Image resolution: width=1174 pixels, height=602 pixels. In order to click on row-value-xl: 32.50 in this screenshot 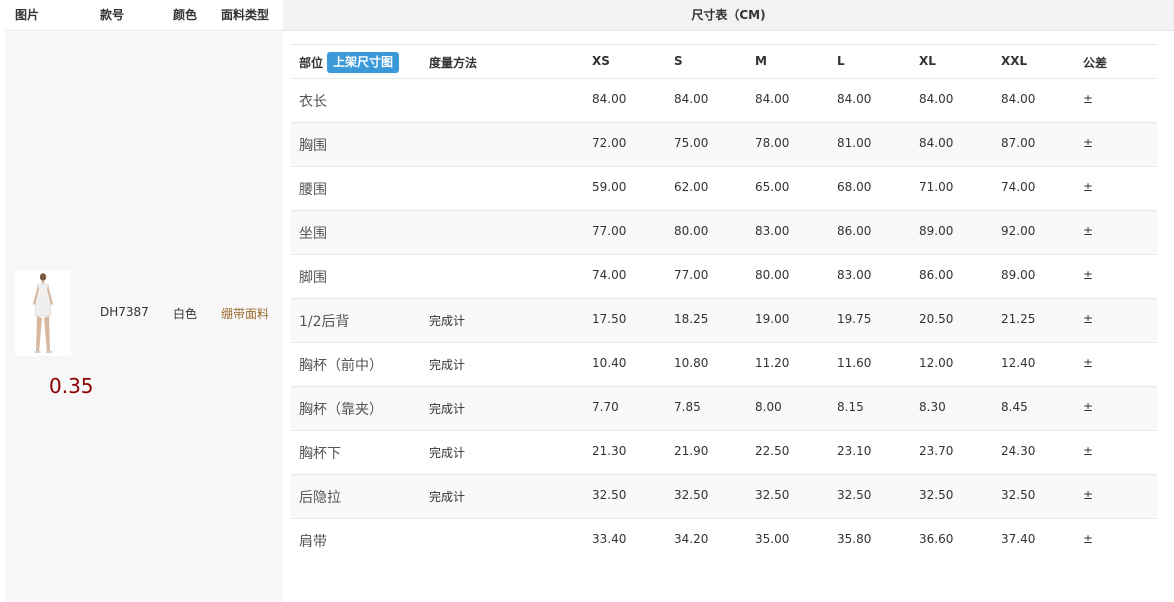, I will do `click(936, 495)`.